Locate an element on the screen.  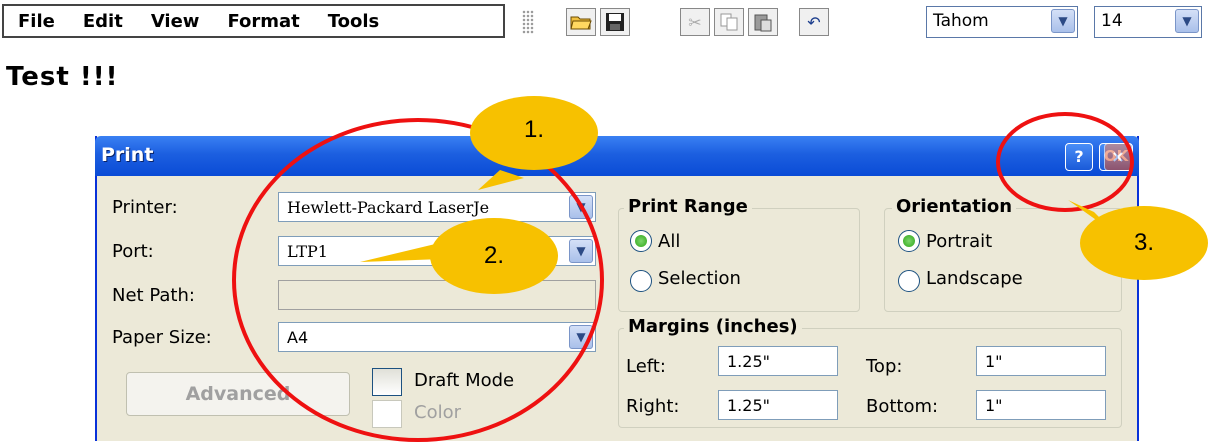
callout-1: 1. is located at coordinates (534, 133).